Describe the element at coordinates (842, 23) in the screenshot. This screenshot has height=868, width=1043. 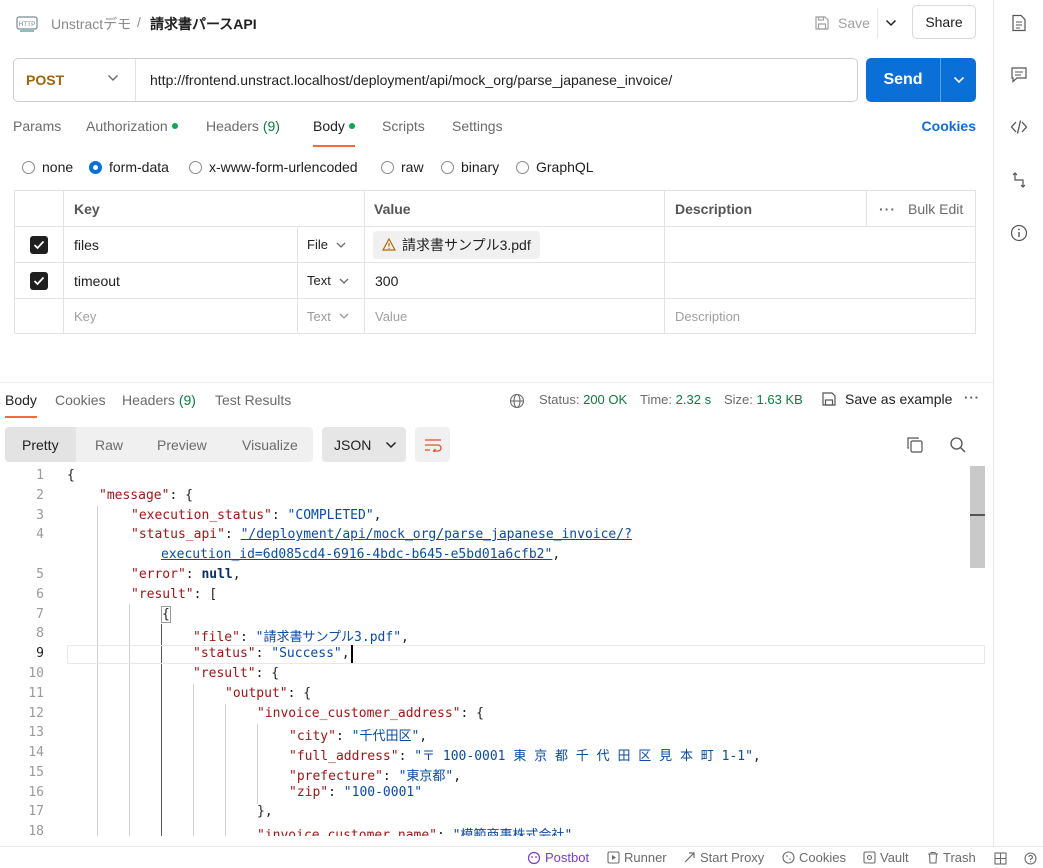
I see `save-button: Save` at that location.